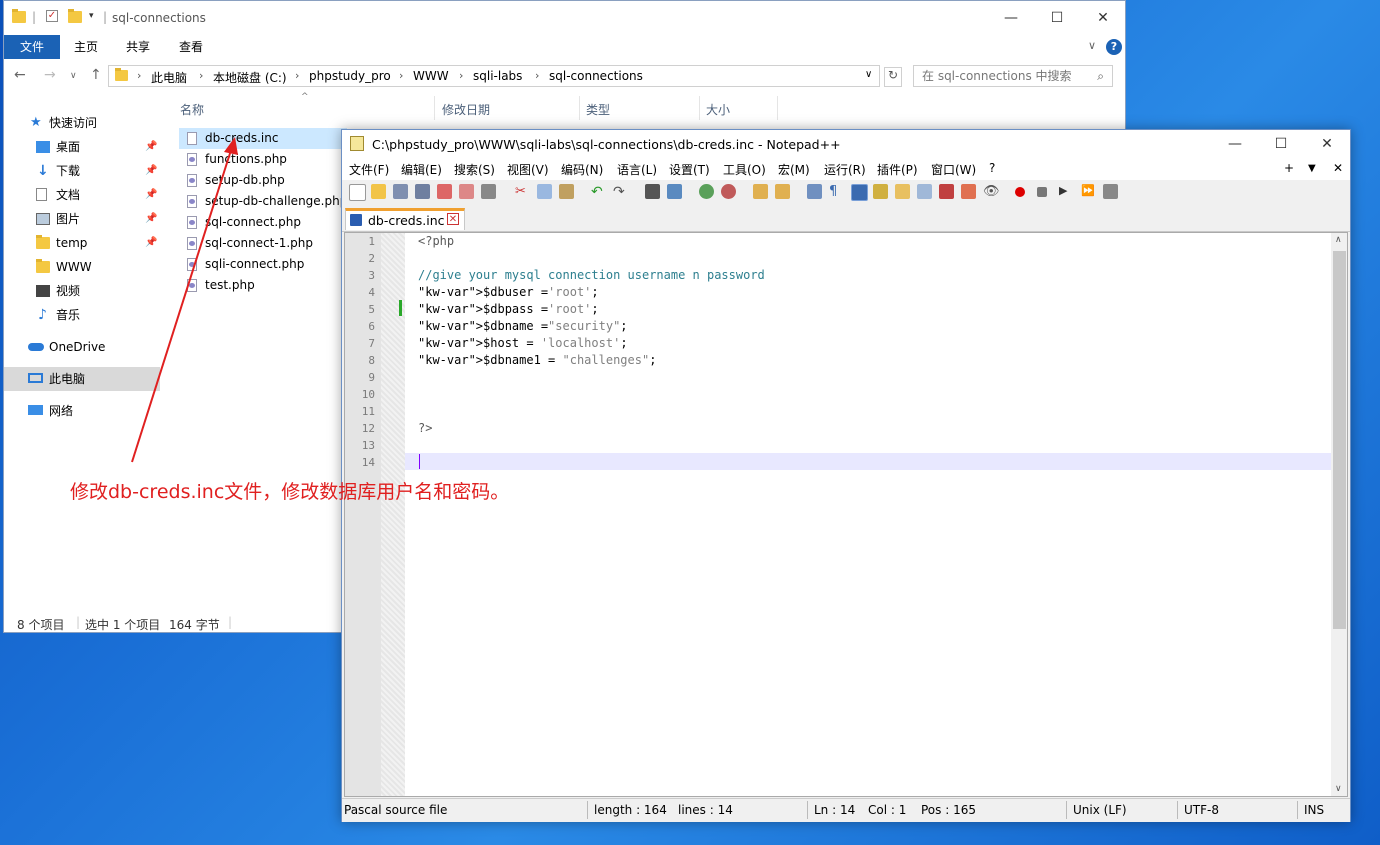 The image size is (1380, 845). I want to click on find-icon, so click(652, 191).